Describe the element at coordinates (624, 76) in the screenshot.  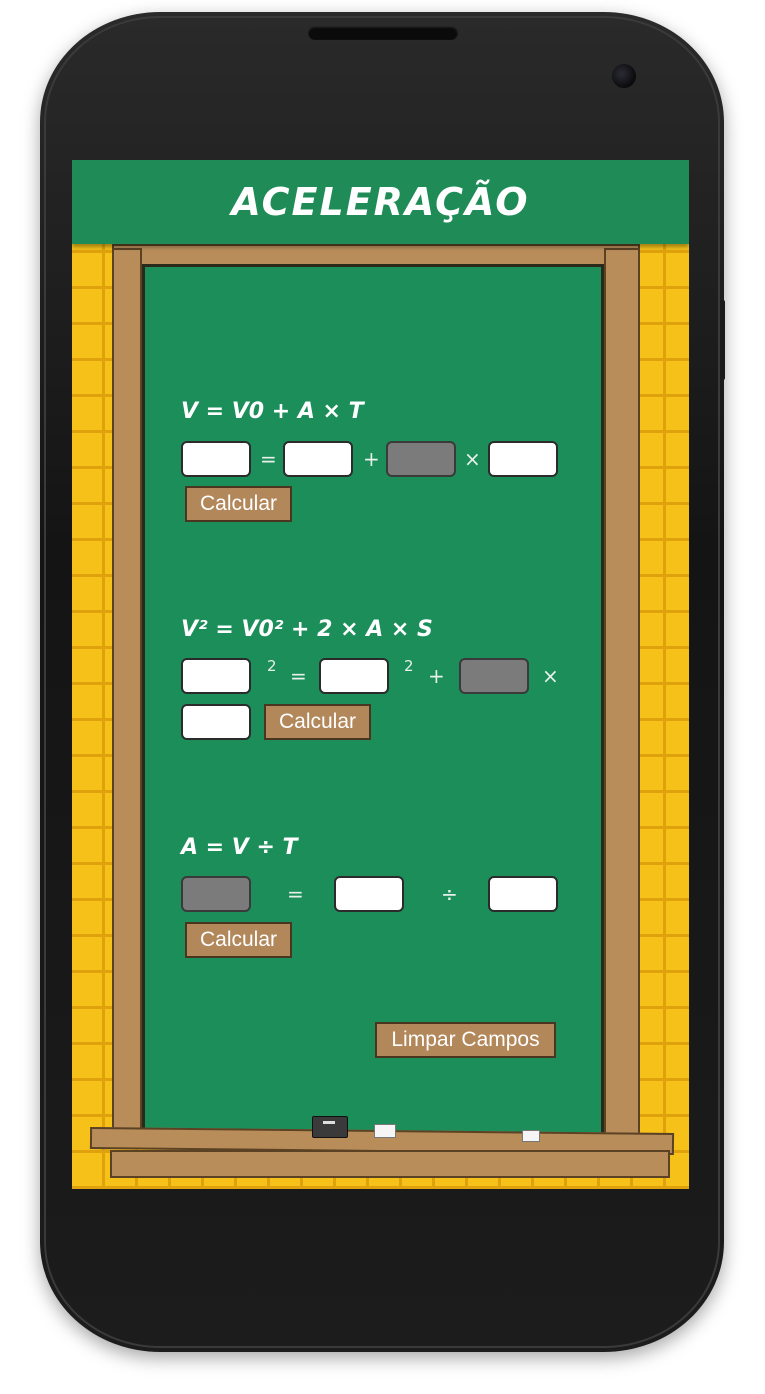
I see `front-camera-icon` at that location.